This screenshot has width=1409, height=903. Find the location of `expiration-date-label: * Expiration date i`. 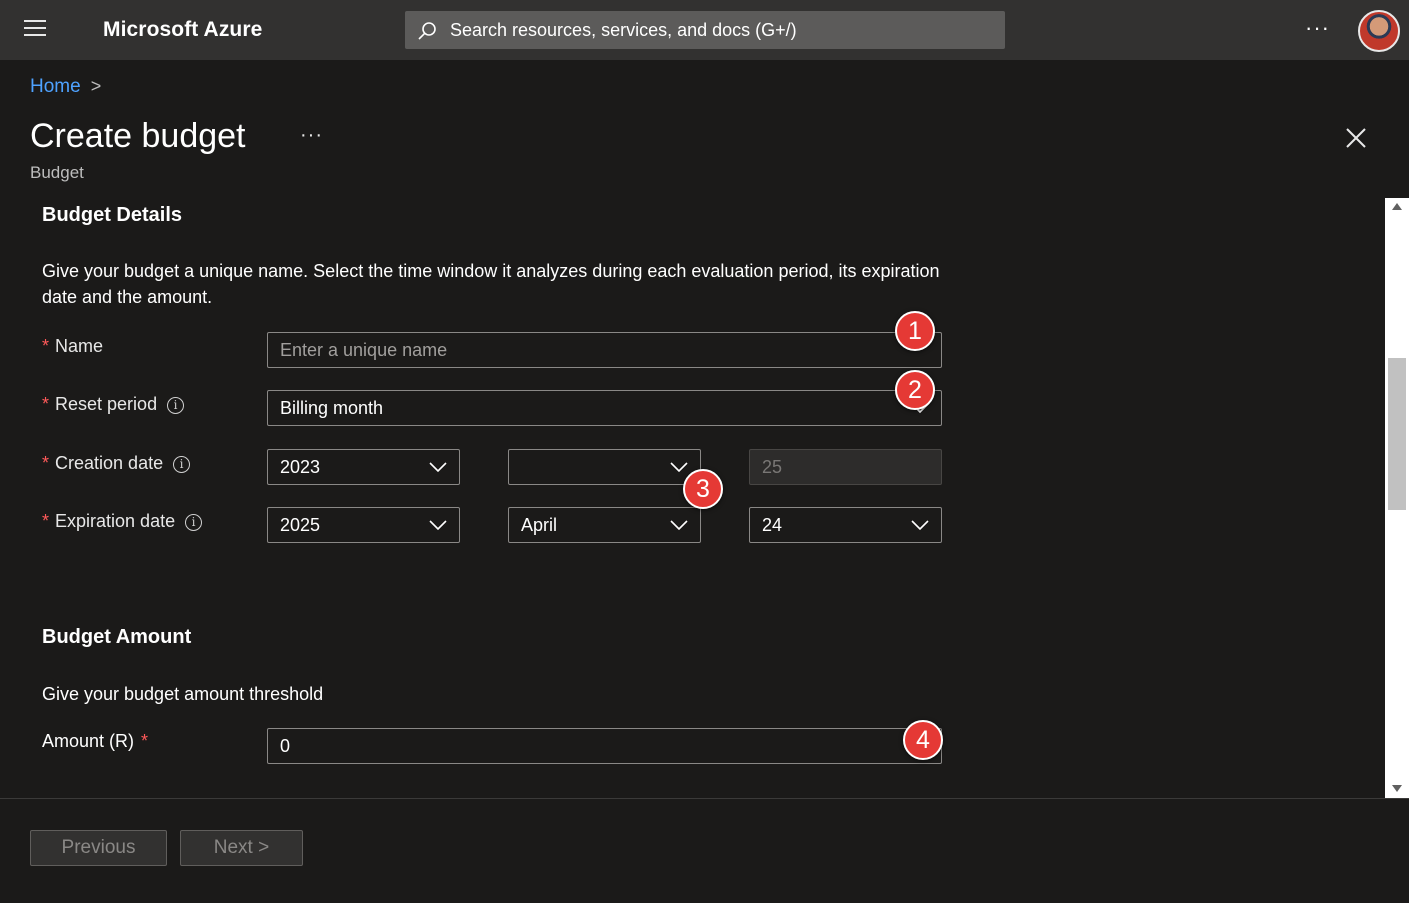

expiration-date-label: * Expiration date i is located at coordinates (122, 521).